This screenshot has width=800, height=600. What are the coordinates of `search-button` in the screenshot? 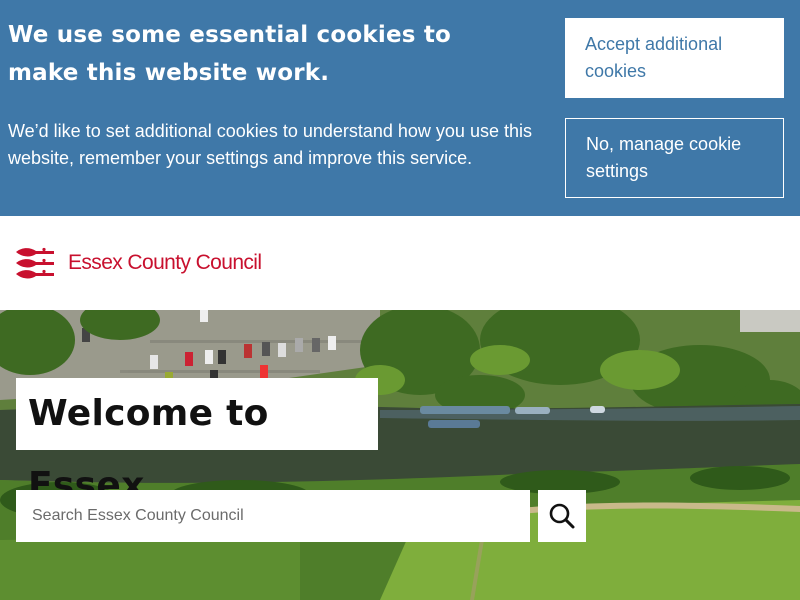 It's located at (562, 516).